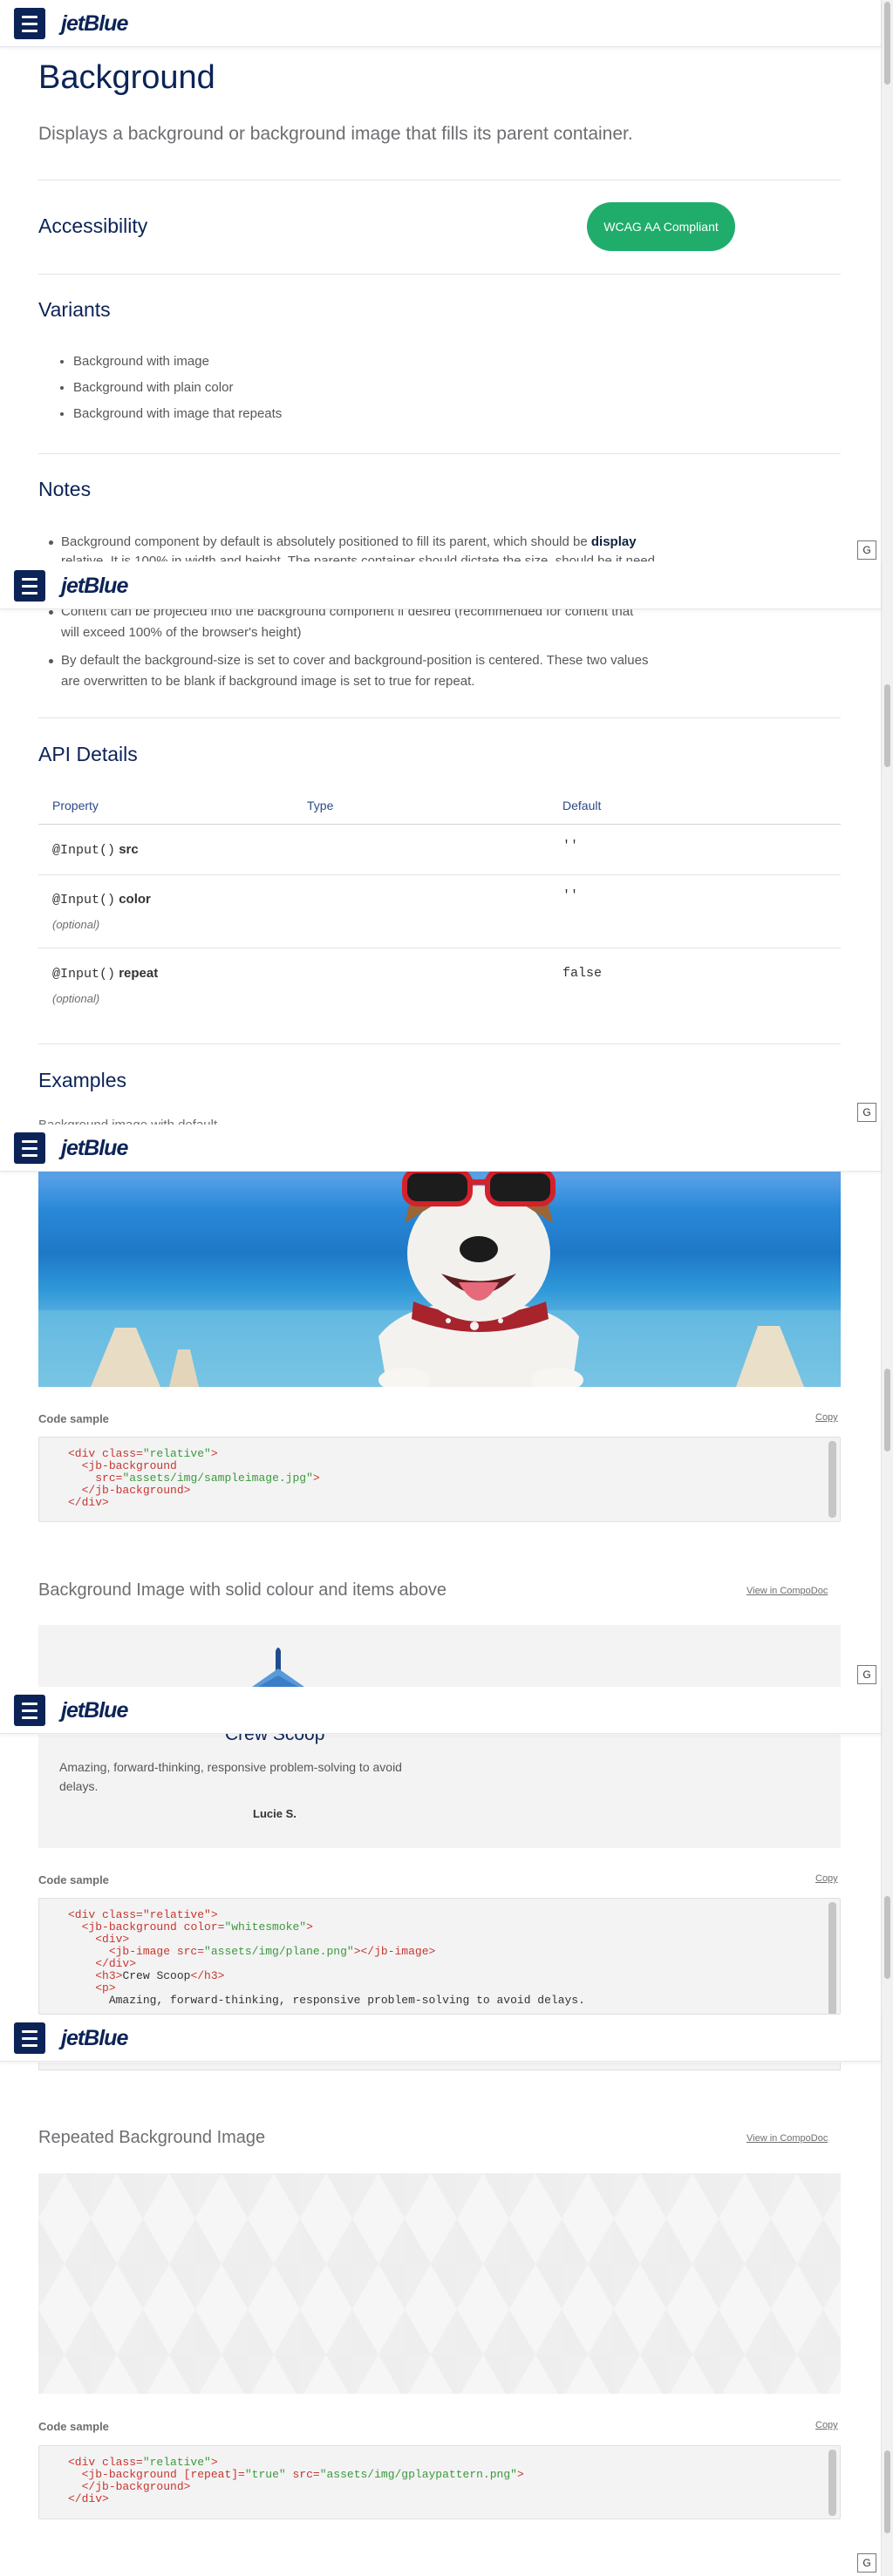  What do you see at coordinates (74, 309) in the screenshot?
I see `variants-heading: Variants` at bounding box center [74, 309].